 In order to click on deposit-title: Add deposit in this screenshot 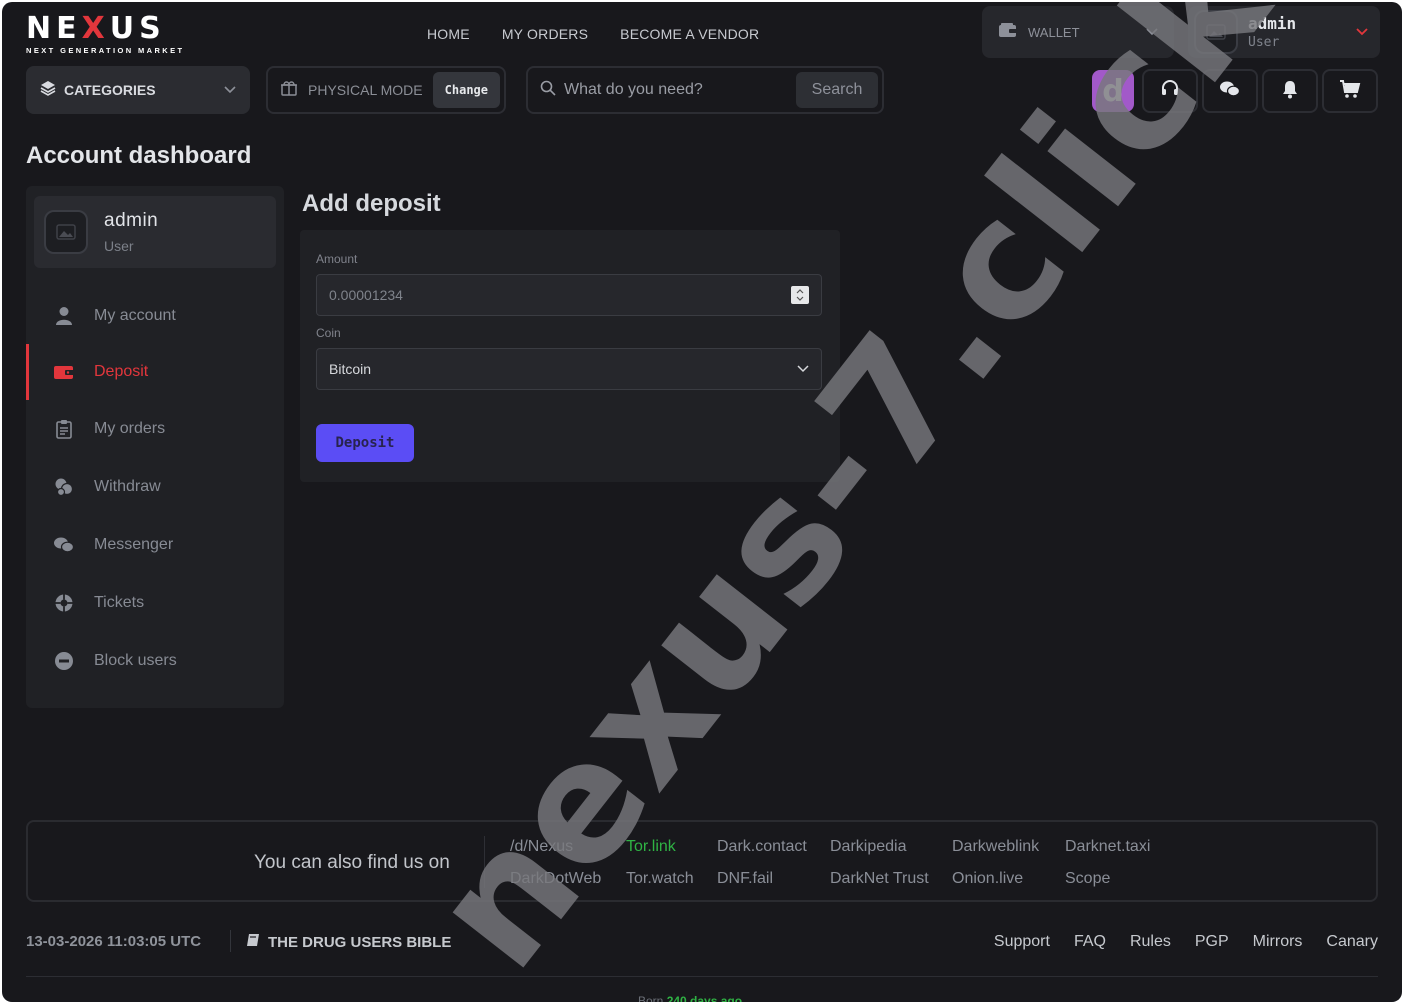, I will do `click(371, 203)`.